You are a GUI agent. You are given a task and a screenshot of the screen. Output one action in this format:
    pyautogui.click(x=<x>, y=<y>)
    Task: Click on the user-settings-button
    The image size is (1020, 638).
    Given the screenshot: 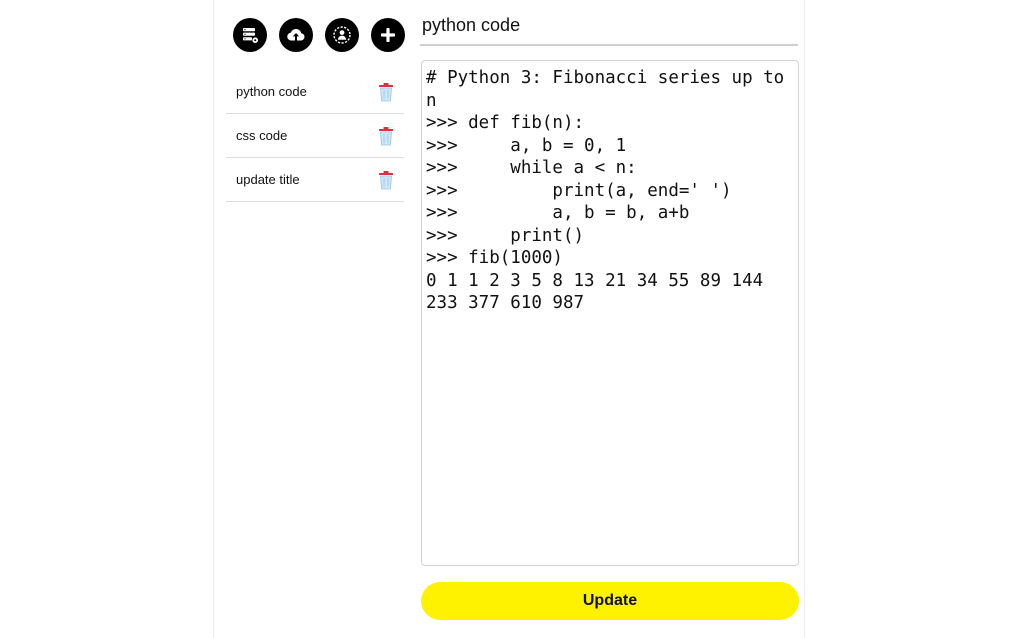 What is the action you would take?
    pyautogui.click(x=342, y=35)
    